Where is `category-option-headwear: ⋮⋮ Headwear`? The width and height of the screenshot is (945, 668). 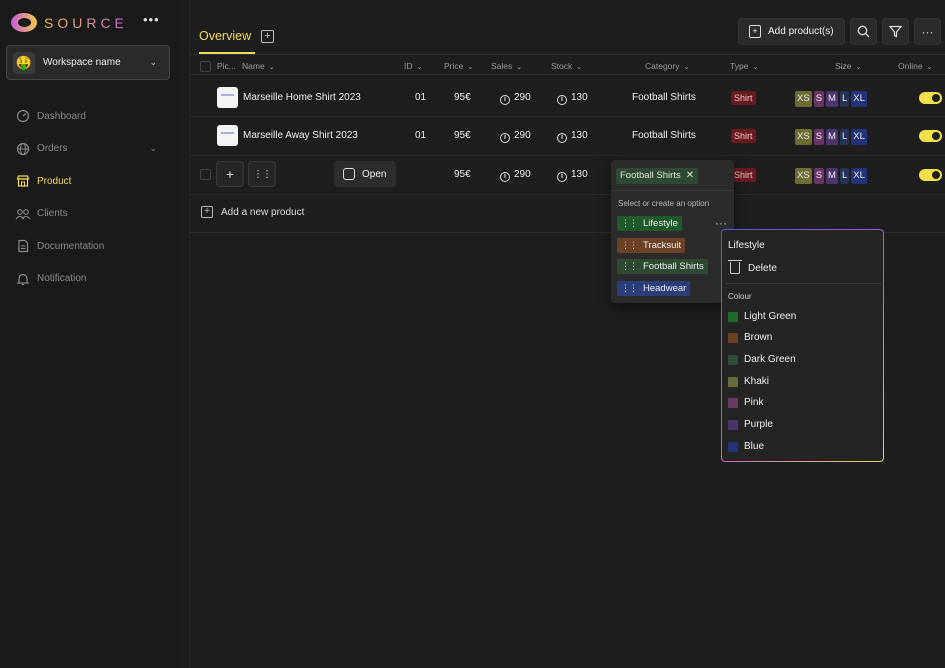 category-option-headwear: ⋮⋮ Headwear is located at coordinates (654, 288).